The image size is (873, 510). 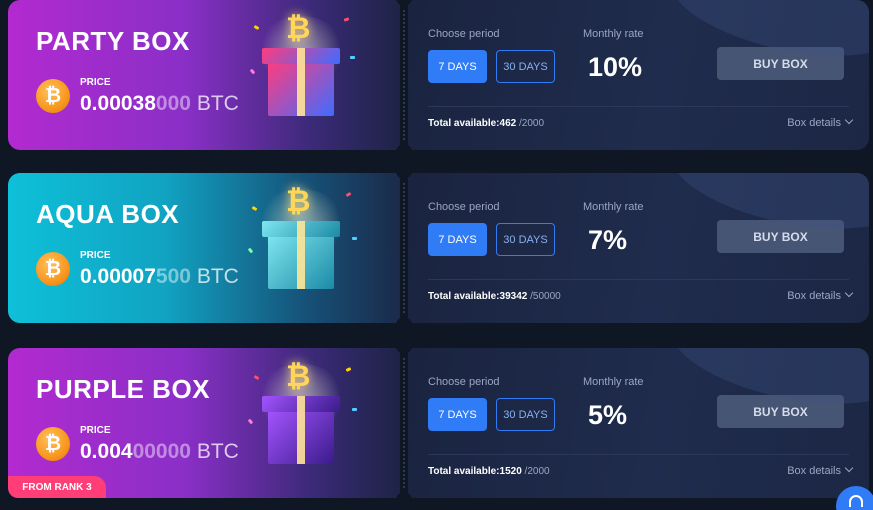 What do you see at coordinates (494, 296) in the screenshot?
I see `total-available: Total available:39342 /50000` at bounding box center [494, 296].